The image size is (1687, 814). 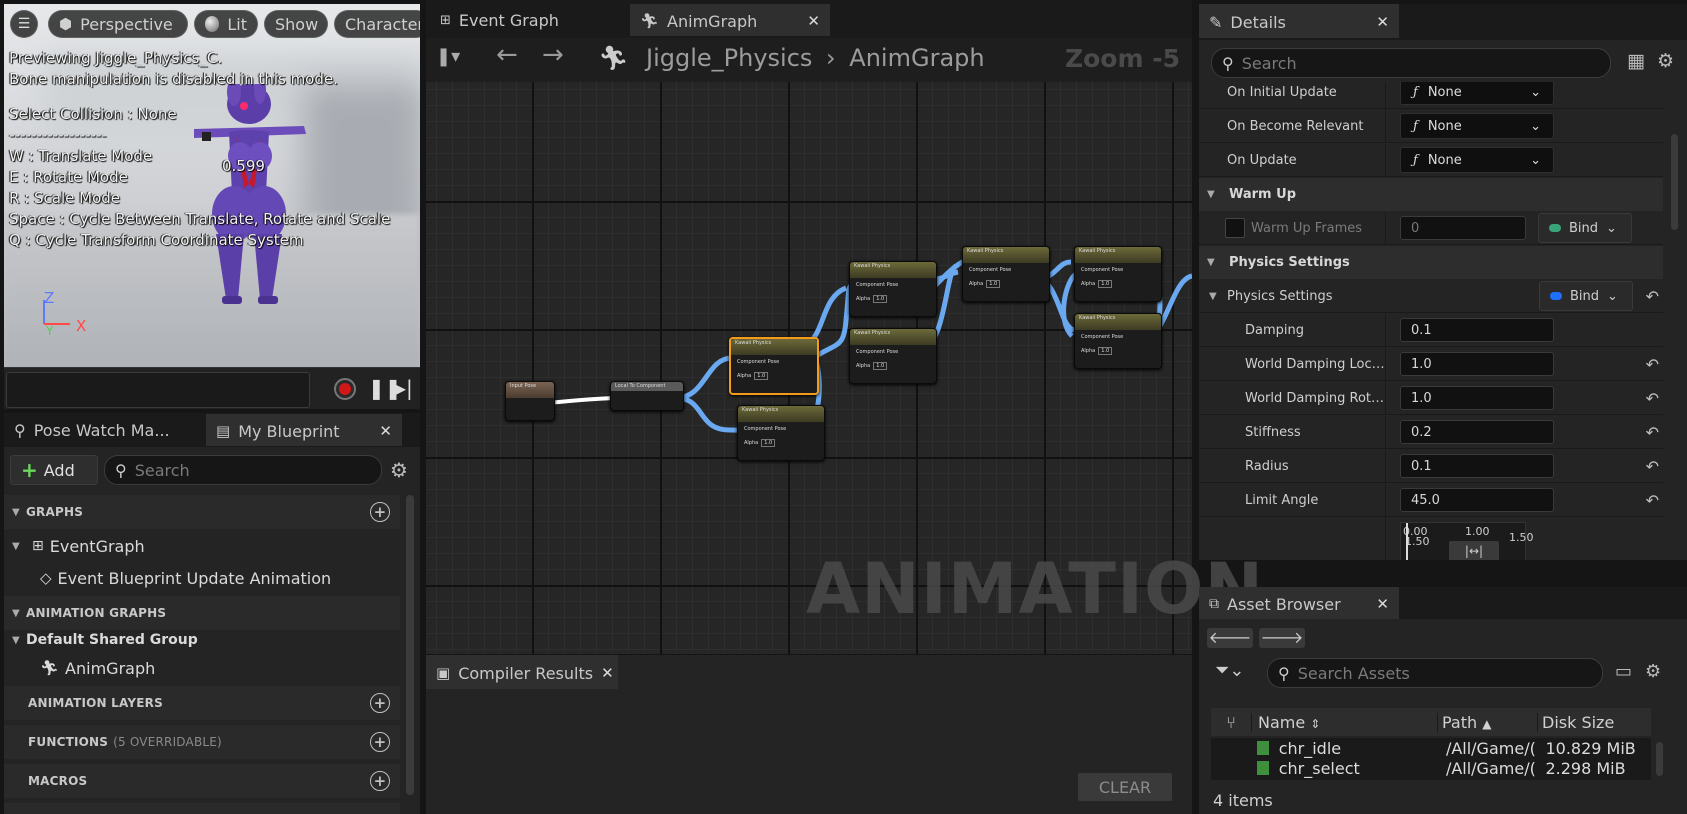 What do you see at coordinates (1229, 670) in the screenshot?
I see `filter-button: ⏷⌄` at bounding box center [1229, 670].